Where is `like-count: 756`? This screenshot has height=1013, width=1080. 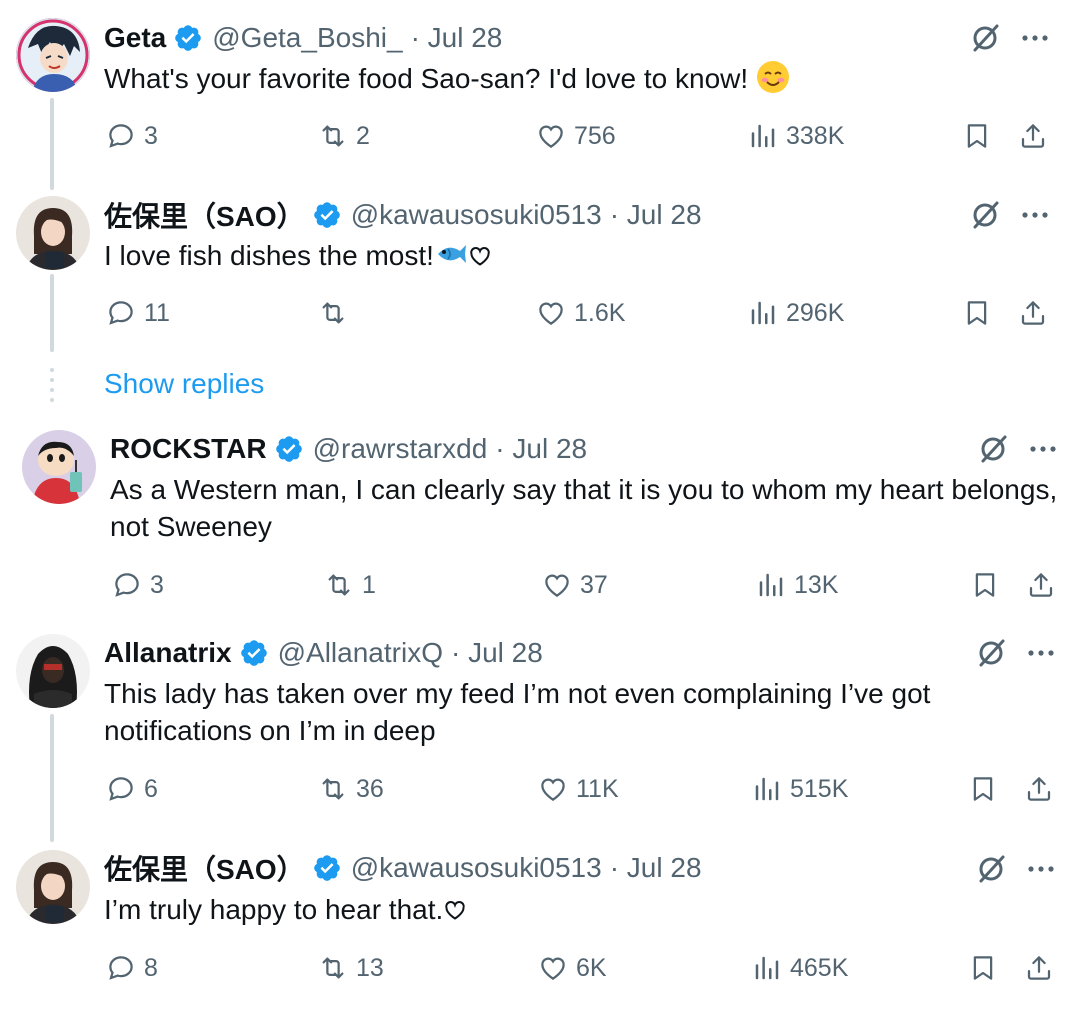 like-count: 756 is located at coordinates (595, 135).